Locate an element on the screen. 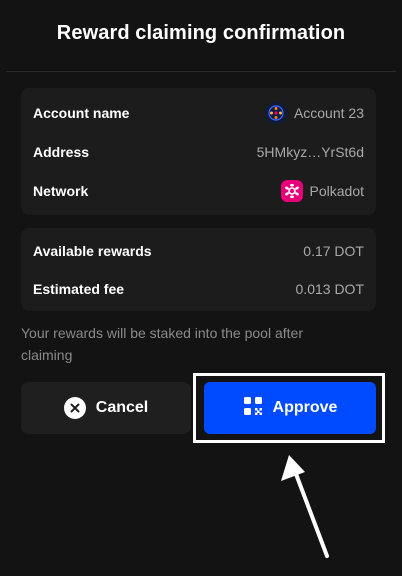 The height and width of the screenshot is (576, 402). network-row: Network Polkadot is located at coordinates (198, 191).